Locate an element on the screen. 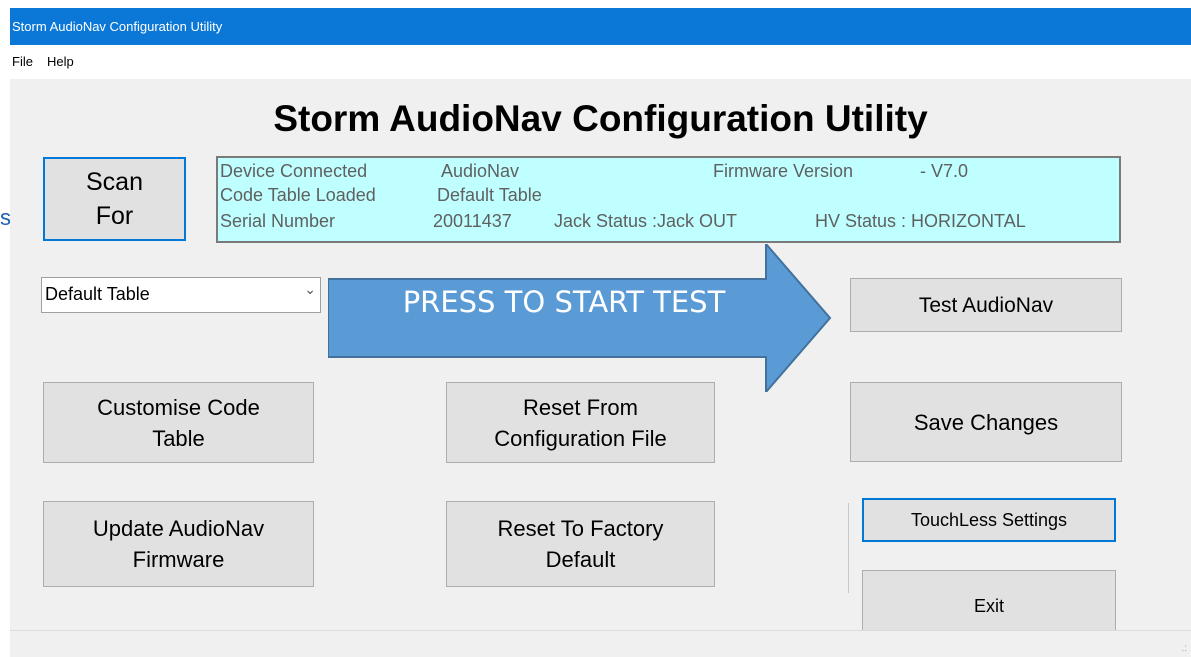 The width and height of the screenshot is (1191, 657). divider is located at coordinates (848, 548).